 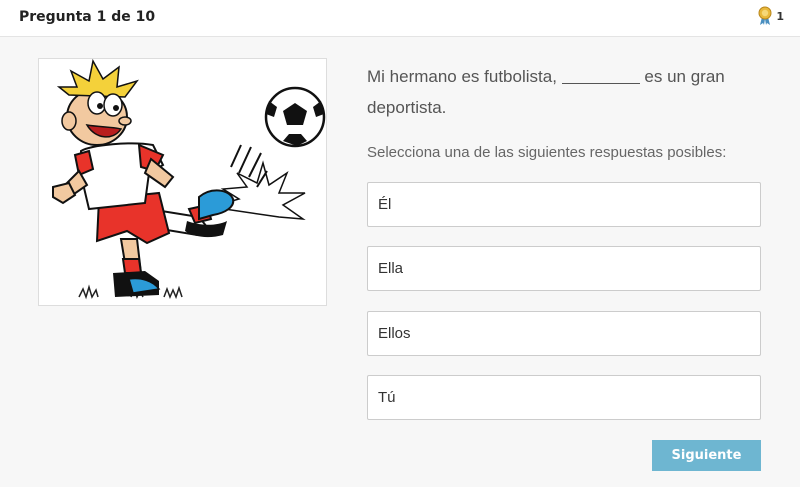 I want to click on answer-option-tu: Tú, so click(x=564, y=397).